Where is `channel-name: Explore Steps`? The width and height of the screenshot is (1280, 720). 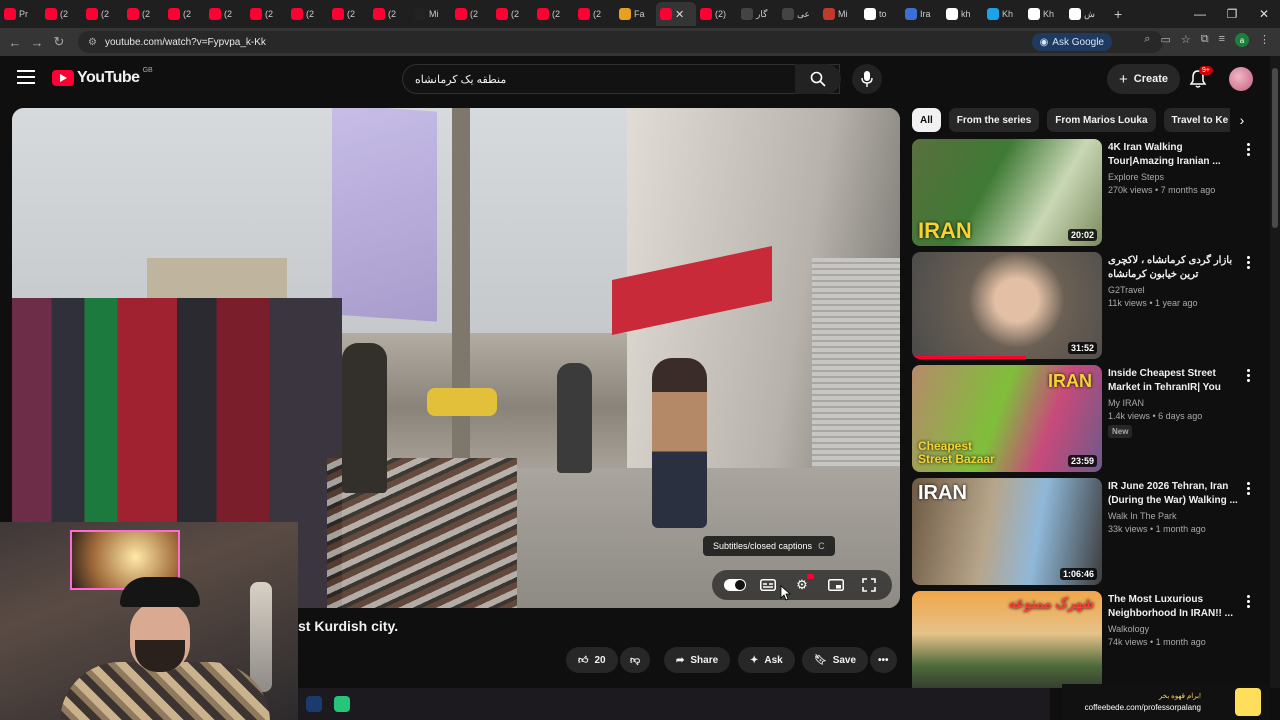 channel-name: Explore Steps is located at coordinates (1173, 177).